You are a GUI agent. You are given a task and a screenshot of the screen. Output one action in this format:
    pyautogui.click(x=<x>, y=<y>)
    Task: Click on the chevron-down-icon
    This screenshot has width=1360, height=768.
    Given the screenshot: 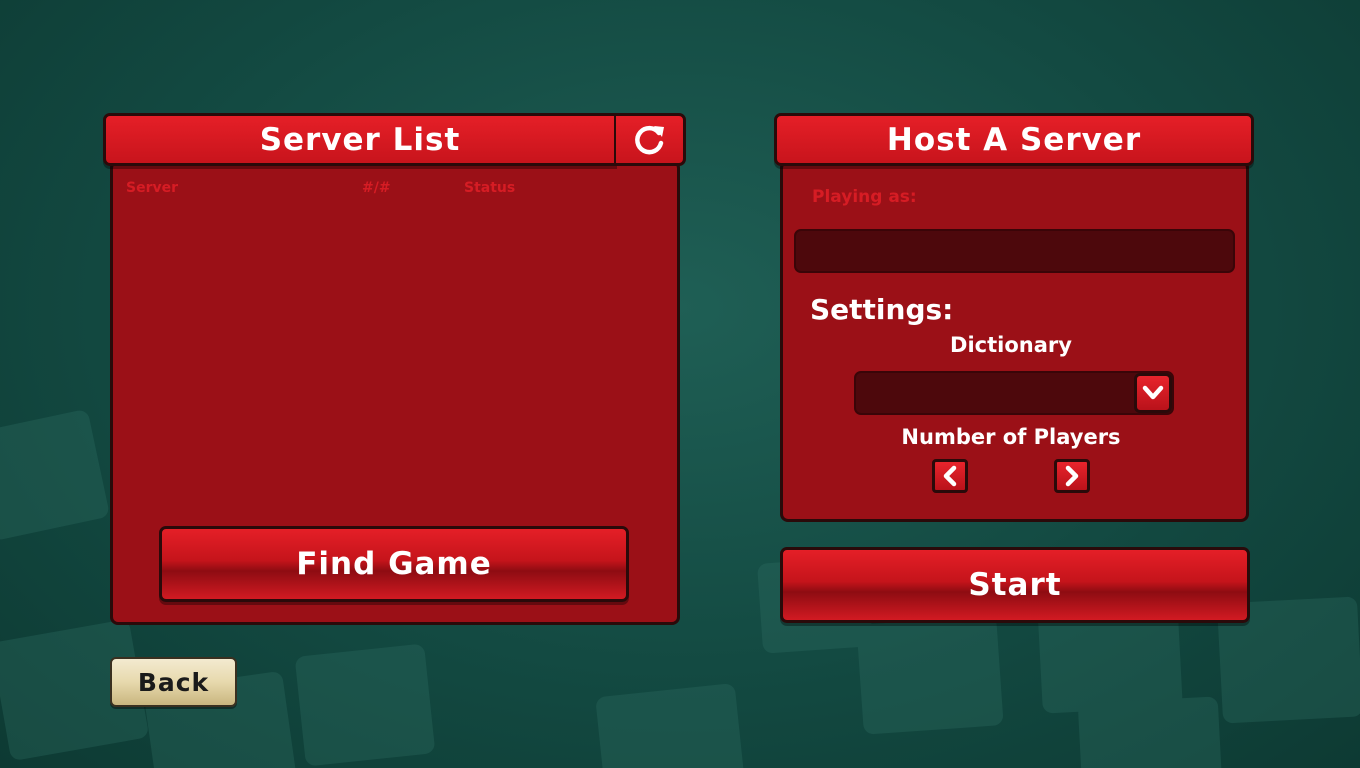 What is the action you would take?
    pyautogui.click(x=1153, y=392)
    